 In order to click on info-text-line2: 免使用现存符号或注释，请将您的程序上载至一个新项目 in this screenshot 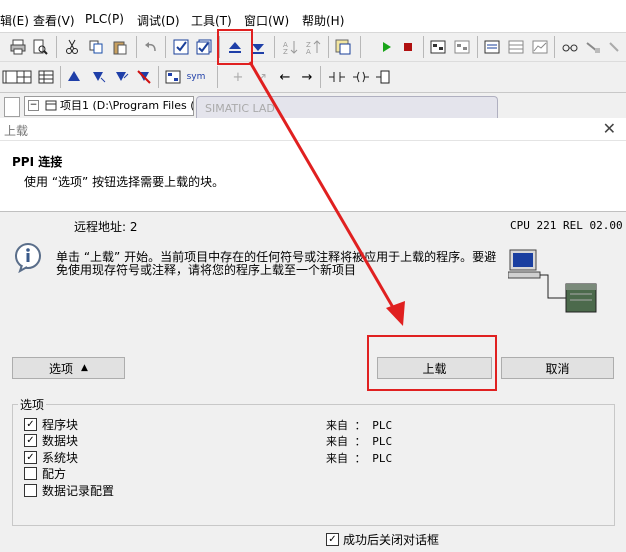, I will do `click(206, 270)`.